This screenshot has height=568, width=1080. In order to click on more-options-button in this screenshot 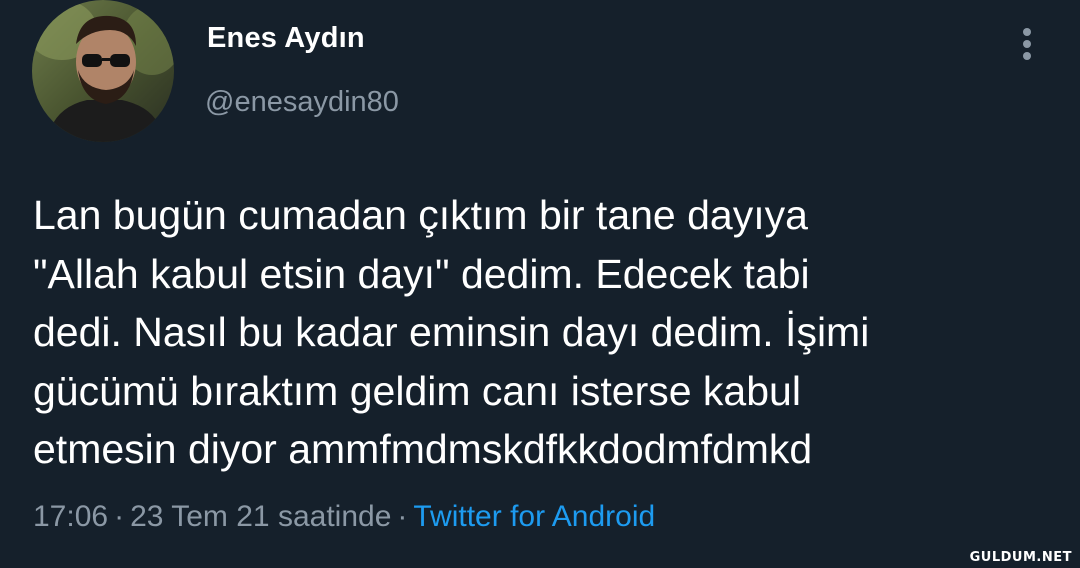, I will do `click(1027, 44)`.